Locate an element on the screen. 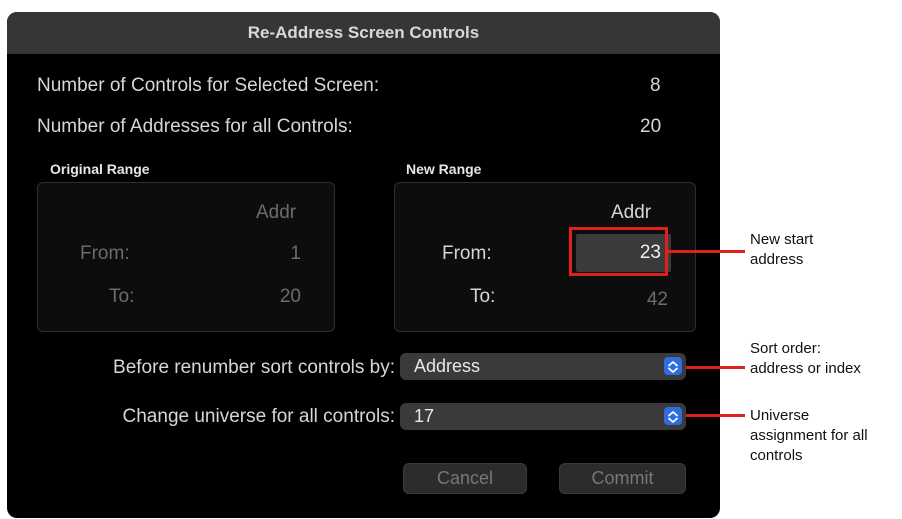 This screenshot has height=519, width=902. original-addr-header: Addr is located at coordinates (276, 212).